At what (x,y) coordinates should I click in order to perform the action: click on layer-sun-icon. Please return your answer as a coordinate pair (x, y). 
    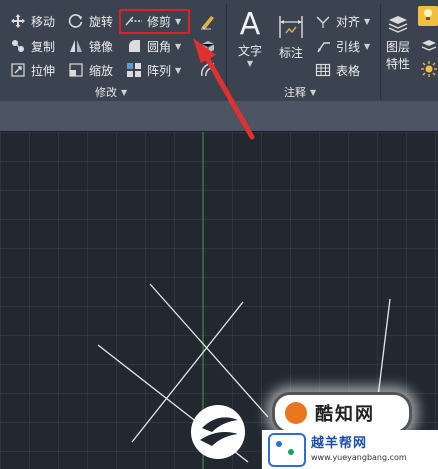
    Looking at the image, I should click on (429, 71).